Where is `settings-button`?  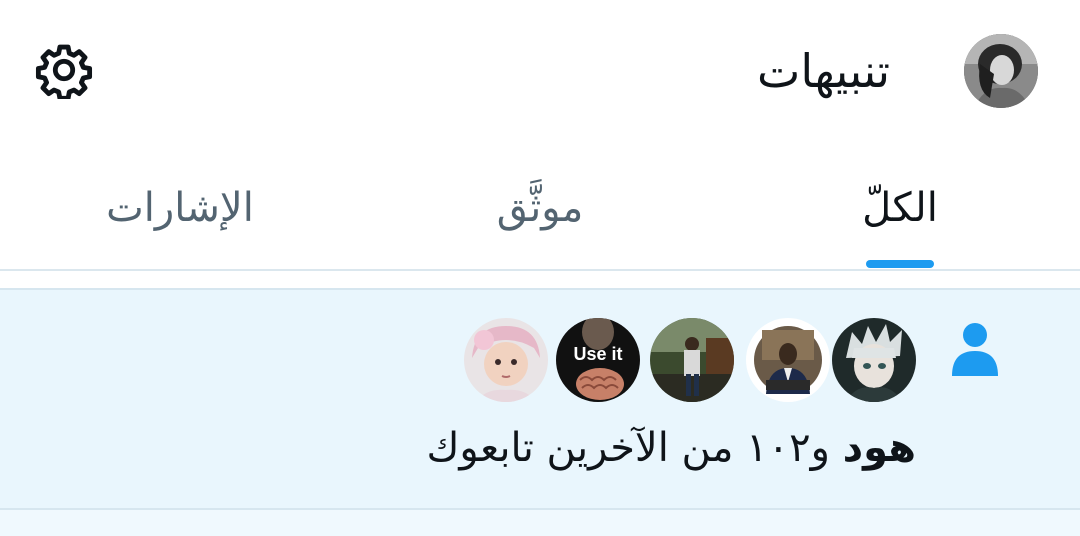 settings-button is located at coordinates (64, 70).